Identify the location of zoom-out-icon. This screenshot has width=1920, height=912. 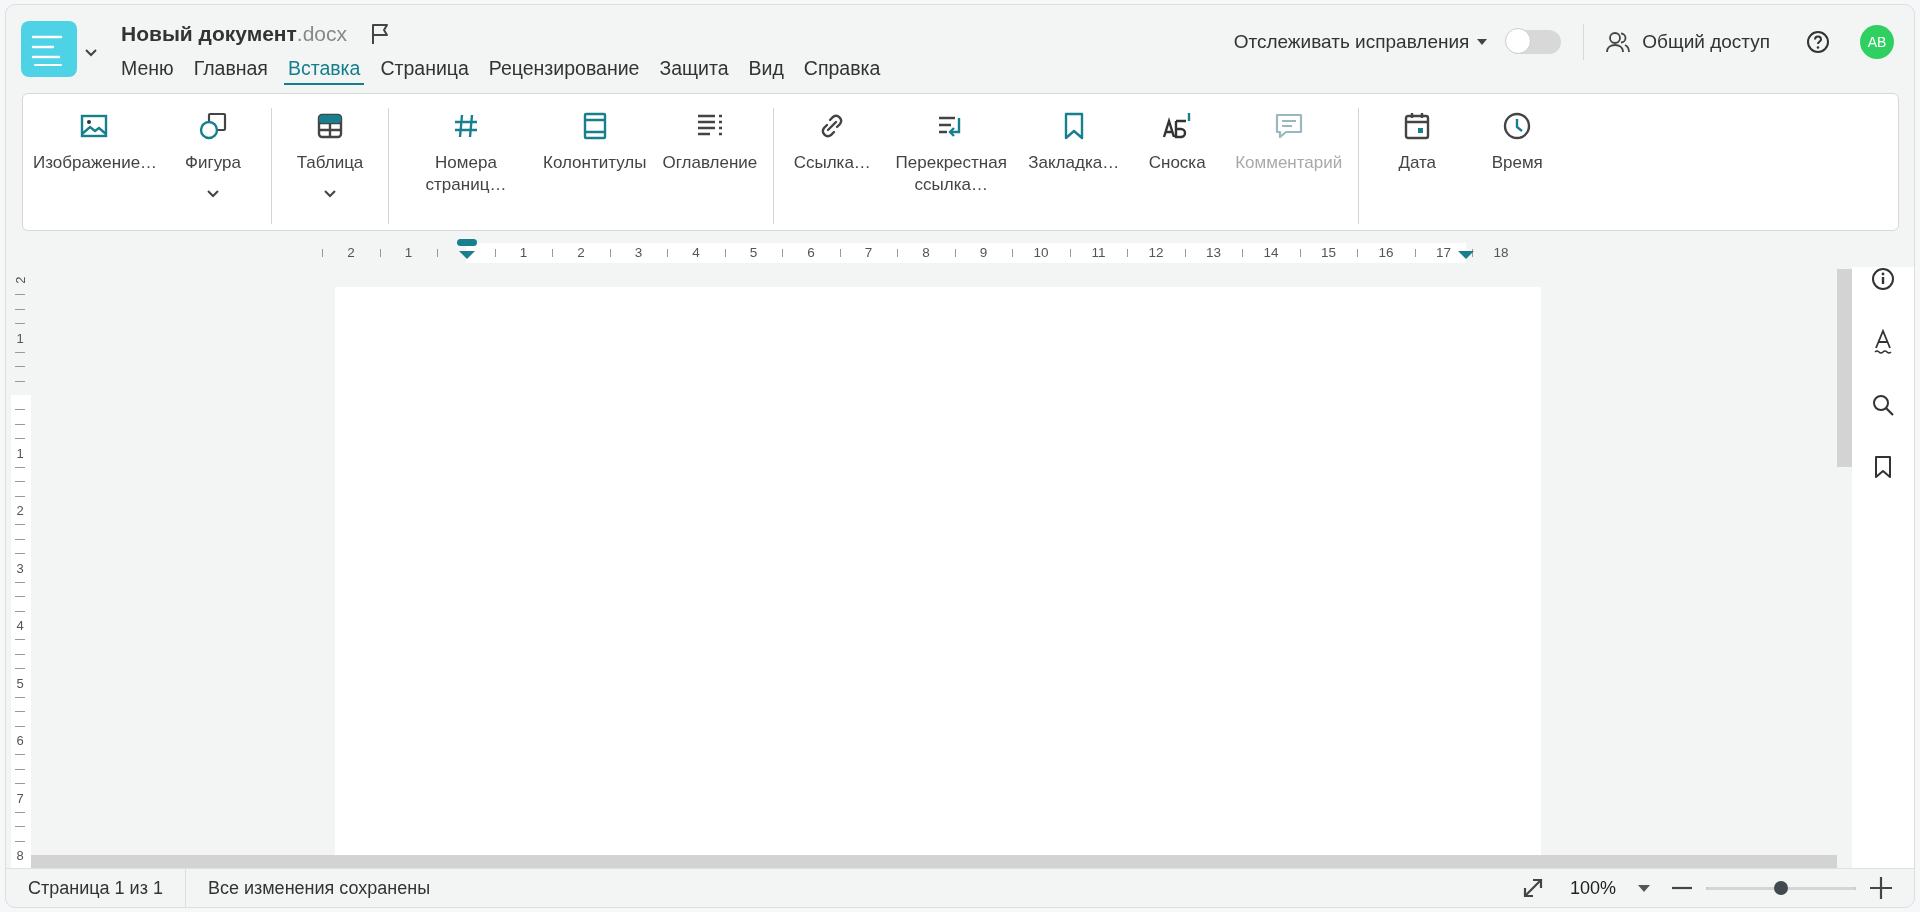
(1682, 888).